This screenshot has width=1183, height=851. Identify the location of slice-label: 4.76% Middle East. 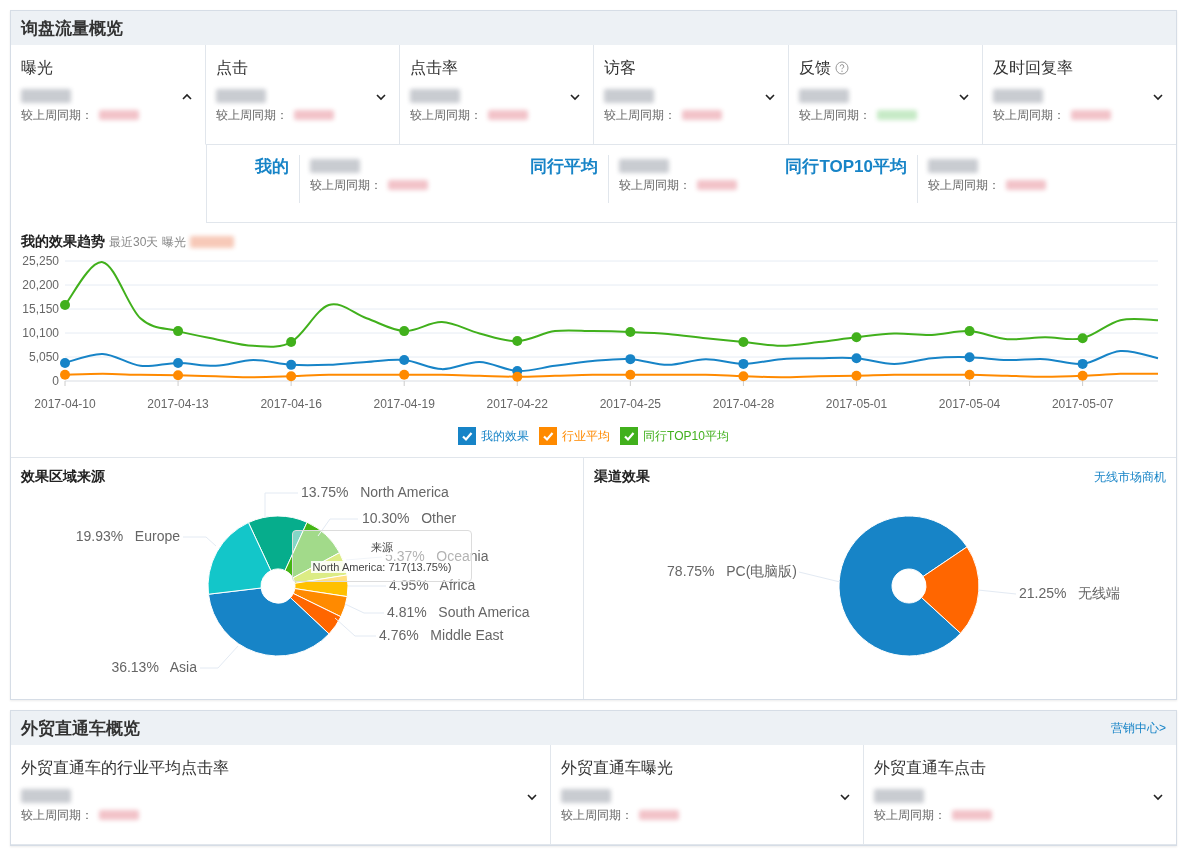
(441, 635).